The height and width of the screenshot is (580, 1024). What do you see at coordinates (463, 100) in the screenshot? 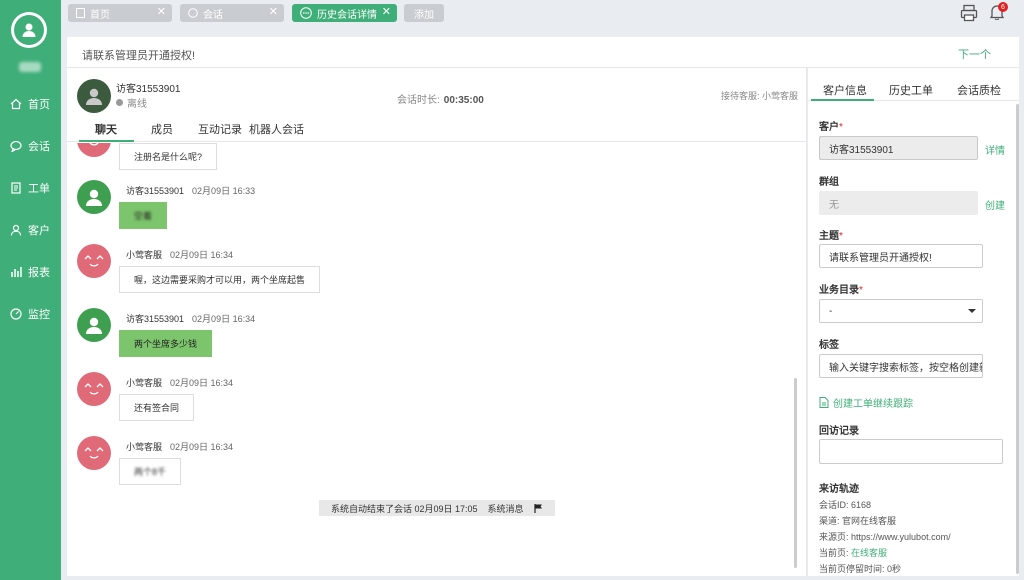
I see `duration-value: 00:35:00` at bounding box center [463, 100].